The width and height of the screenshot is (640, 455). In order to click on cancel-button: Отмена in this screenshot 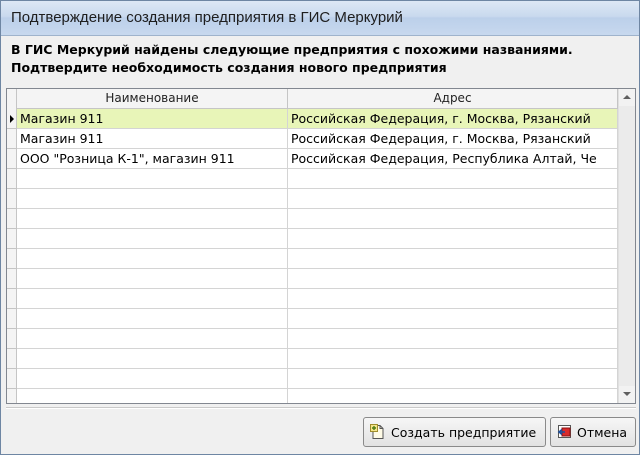, I will do `click(593, 432)`.